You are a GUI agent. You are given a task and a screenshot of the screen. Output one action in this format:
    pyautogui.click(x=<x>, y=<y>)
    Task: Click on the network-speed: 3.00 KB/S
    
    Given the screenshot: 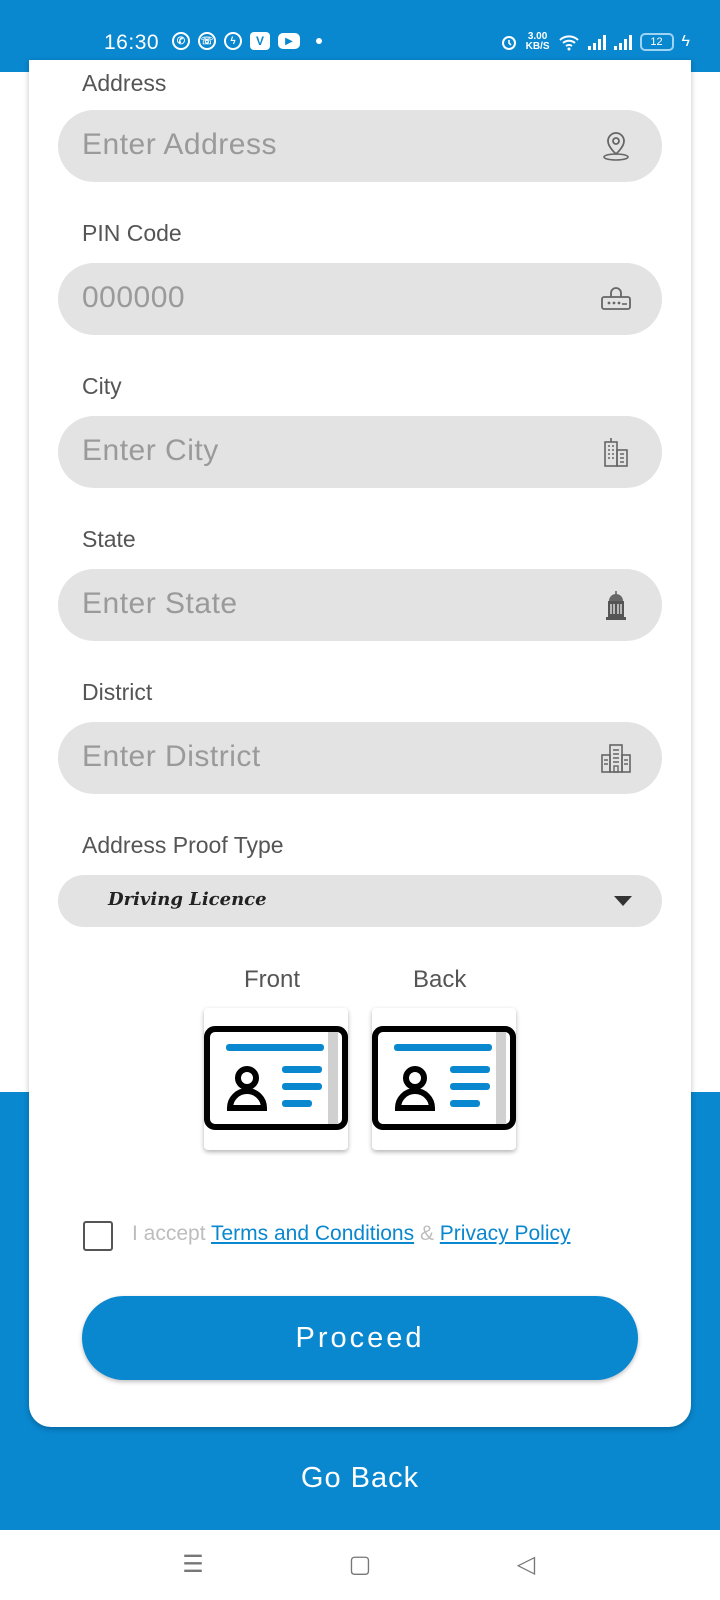 What is the action you would take?
    pyautogui.click(x=537, y=41)
    